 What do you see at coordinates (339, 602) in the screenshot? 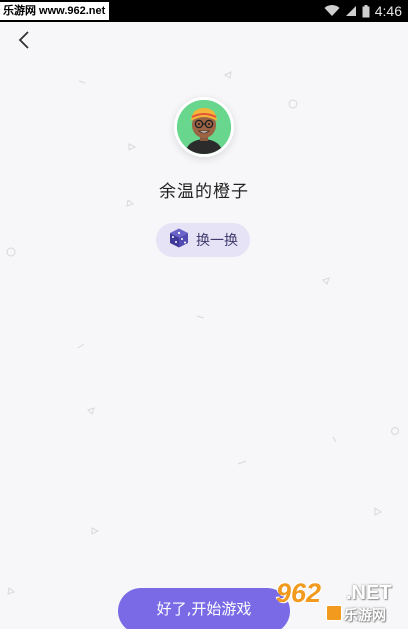
I see `watermark-bottom: 962 .NET 乐游网` at bounding box center [339, 602].